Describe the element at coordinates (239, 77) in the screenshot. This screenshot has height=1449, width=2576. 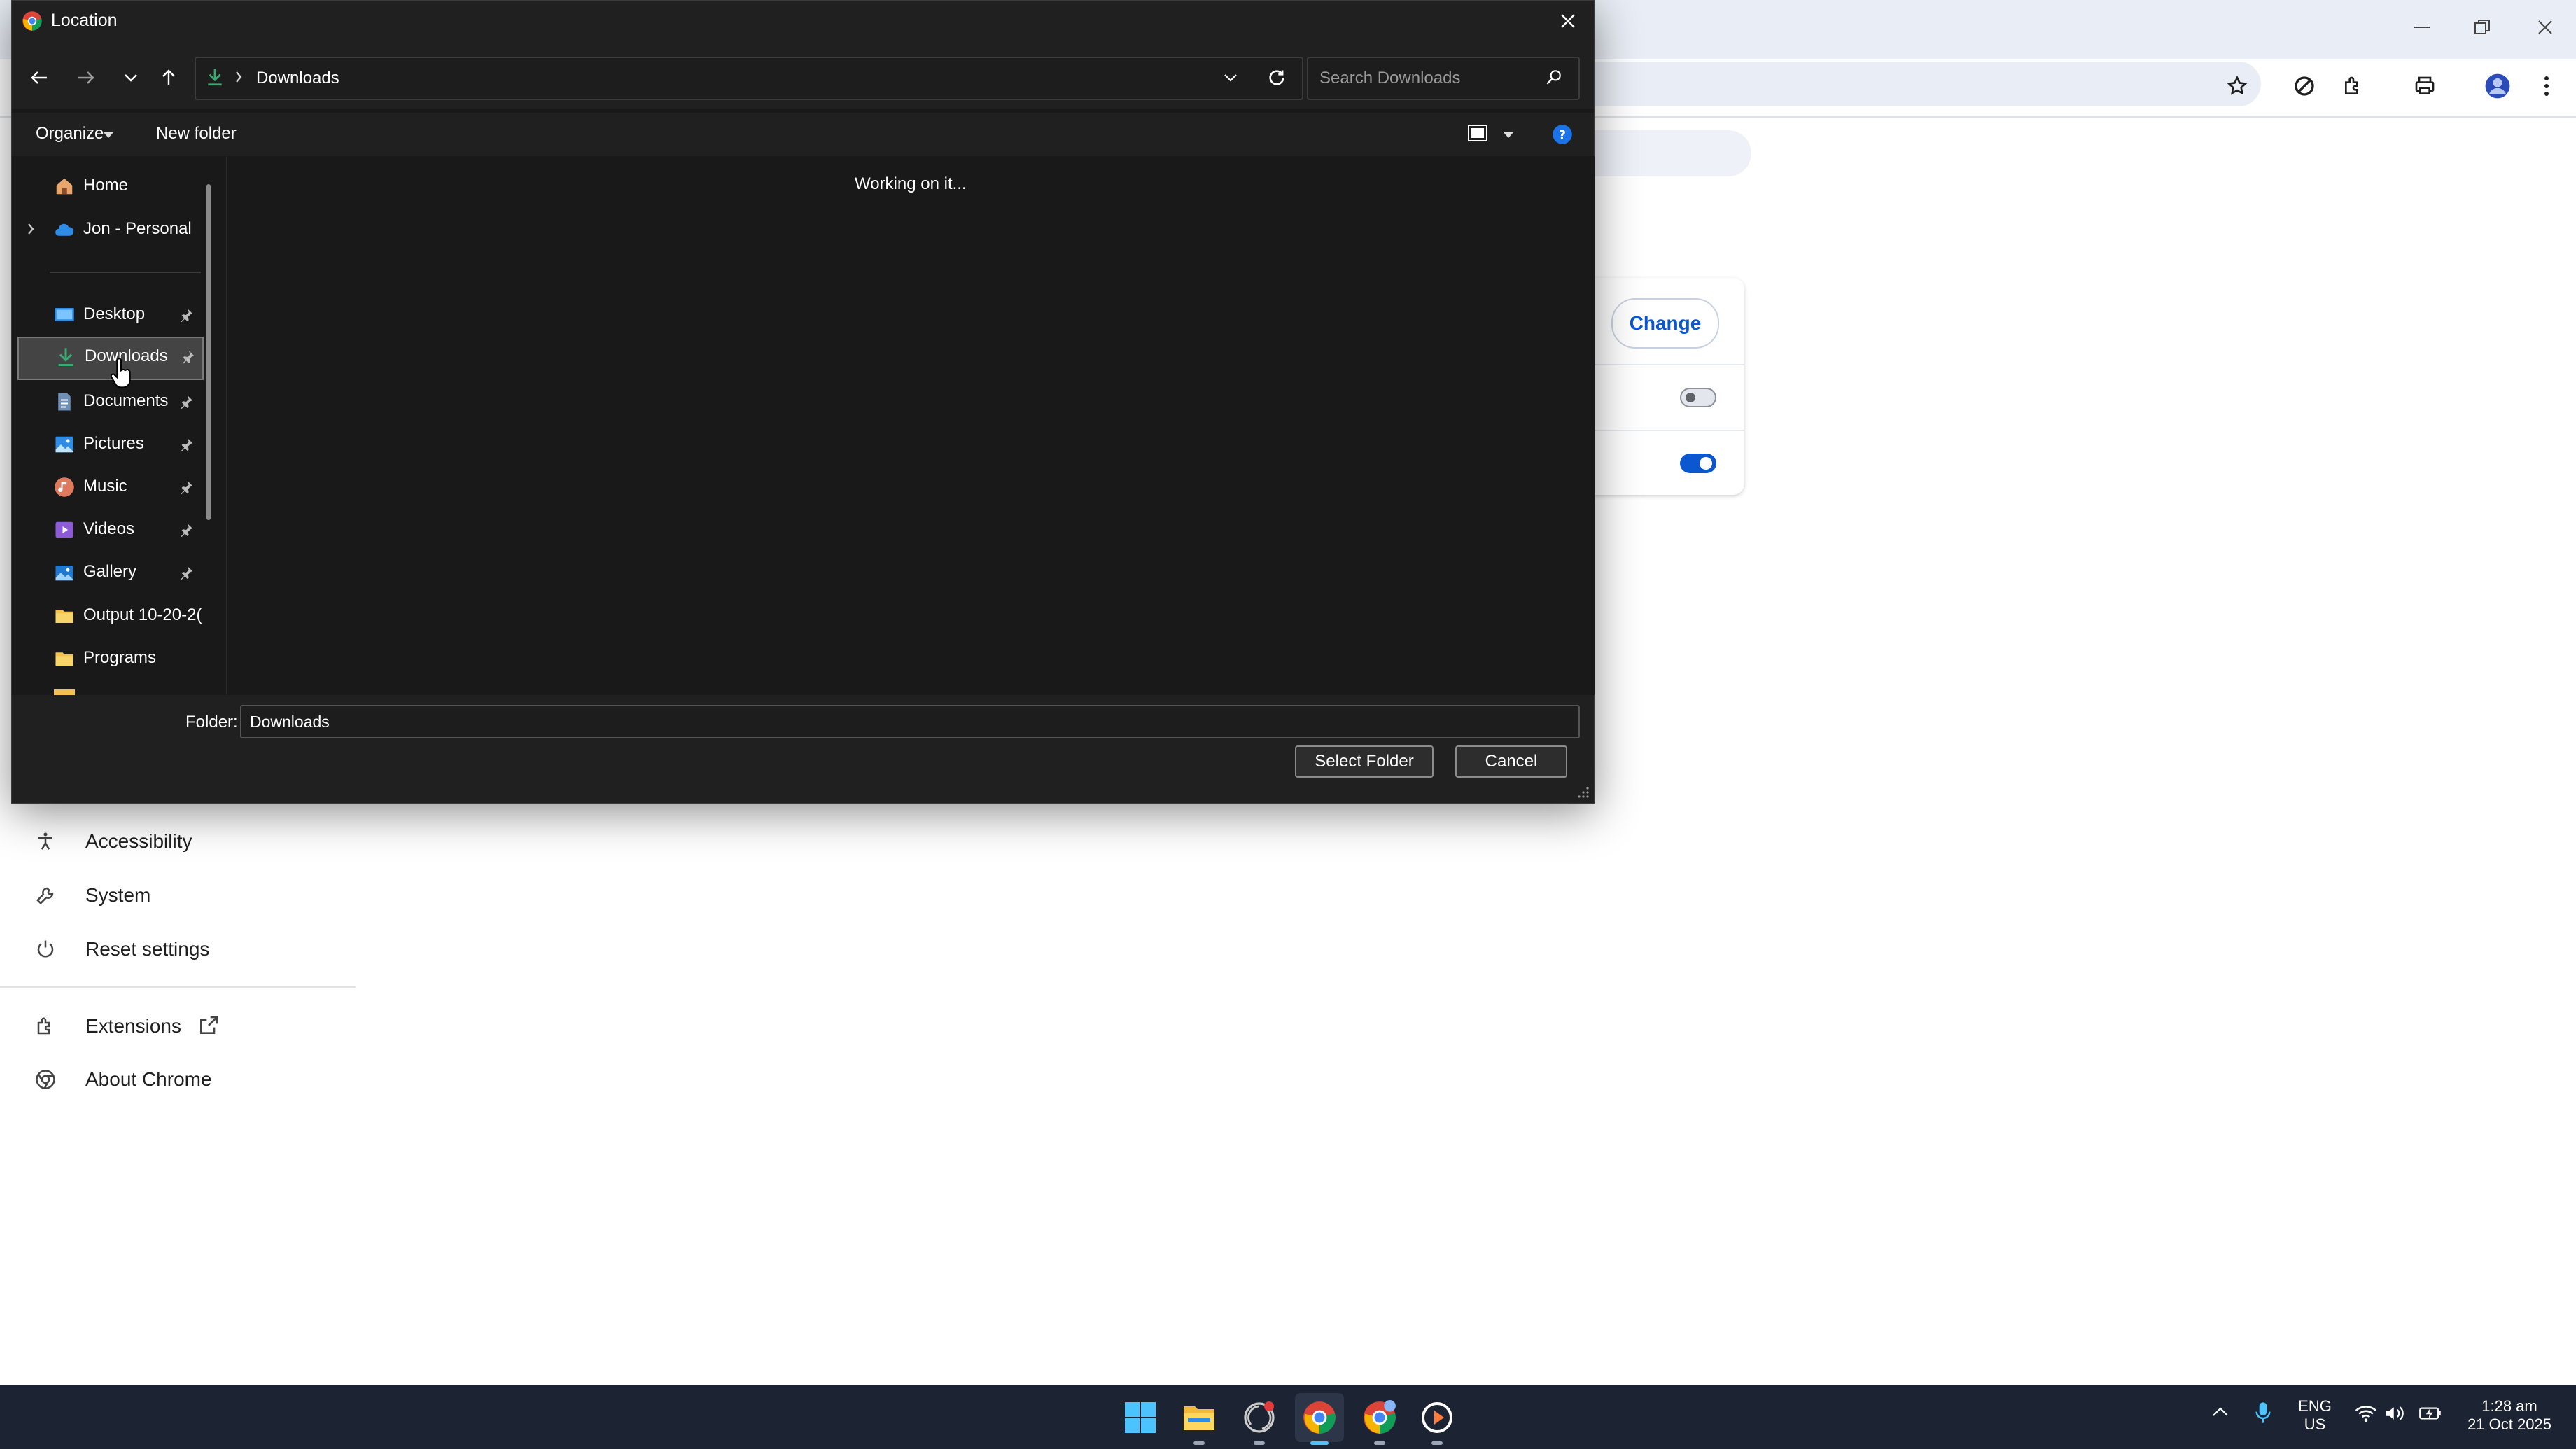
I see `breadcrumb-chevron-icon` at that location.